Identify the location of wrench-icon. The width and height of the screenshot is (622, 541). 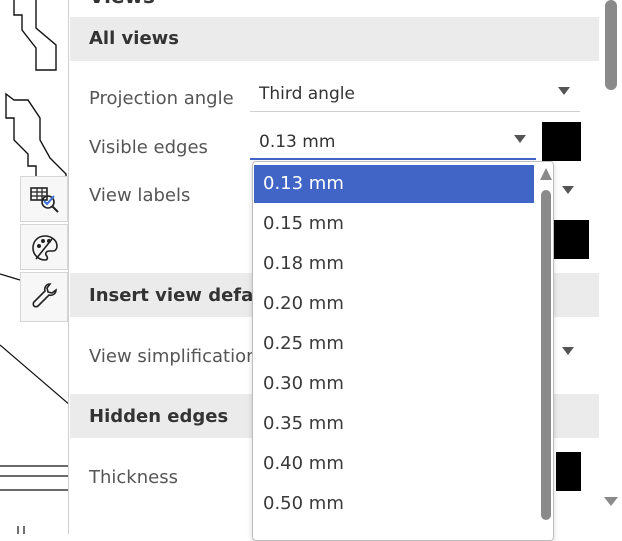
(44, 295).